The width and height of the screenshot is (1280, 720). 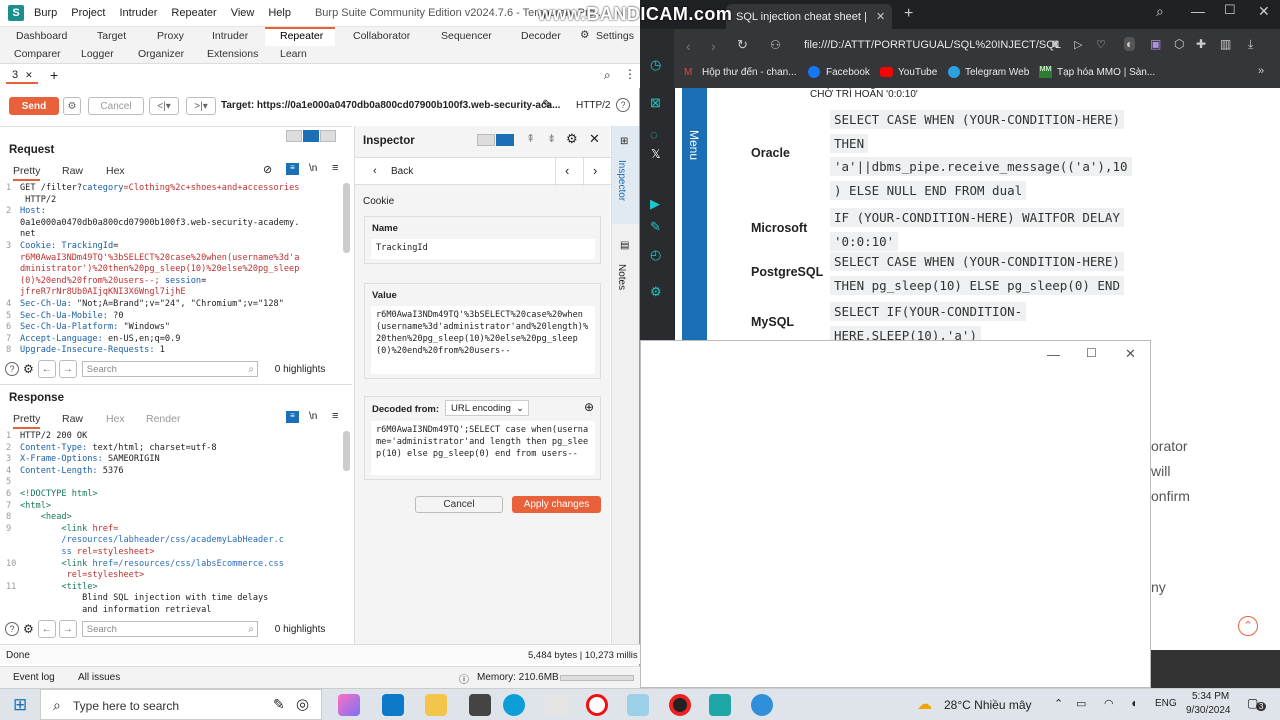 I want to click on side-tab-inspector: ⊞ Inspector, so click(x=625, y=175).